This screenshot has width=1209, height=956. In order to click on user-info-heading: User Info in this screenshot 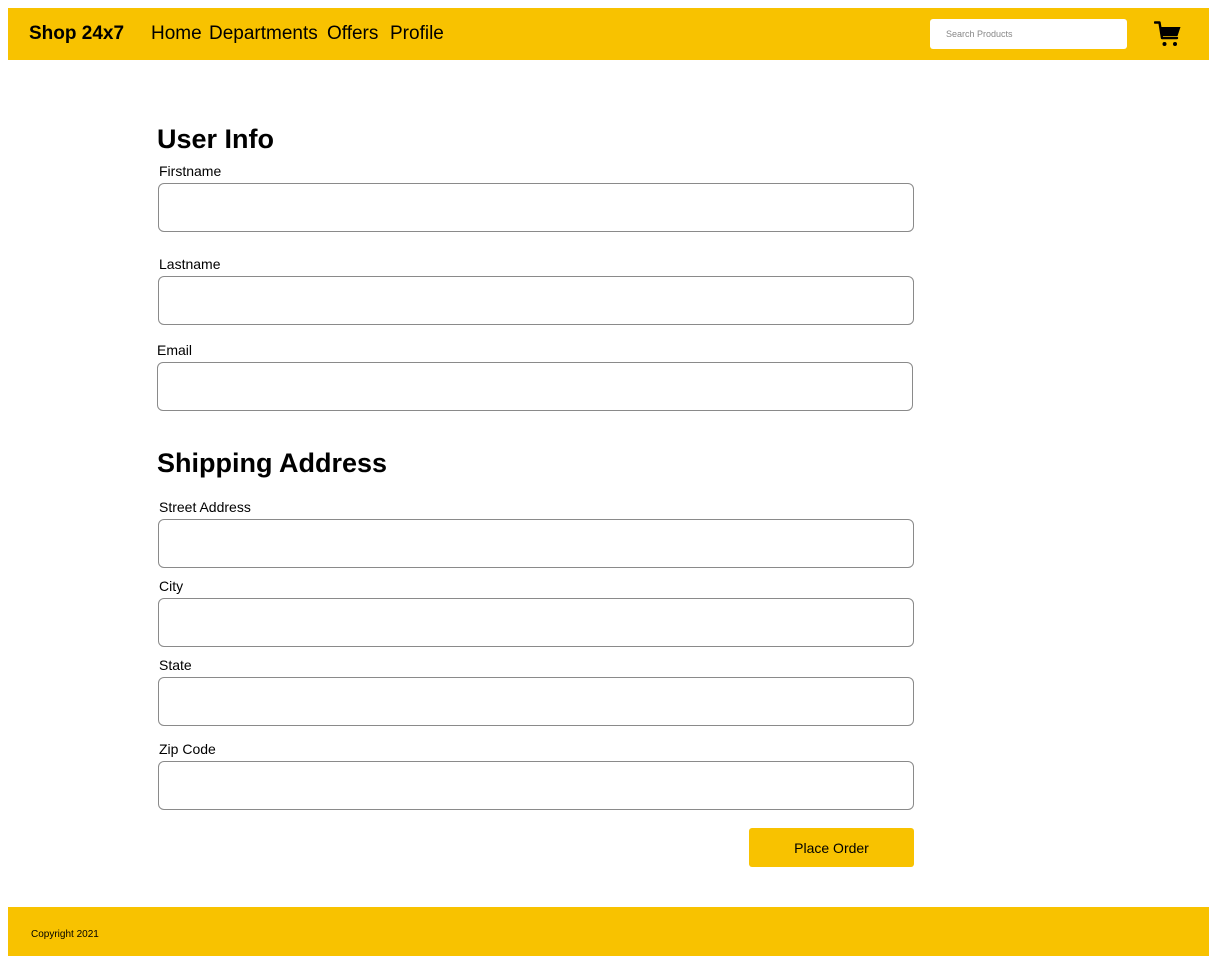, I will do `click(216, 139)`.